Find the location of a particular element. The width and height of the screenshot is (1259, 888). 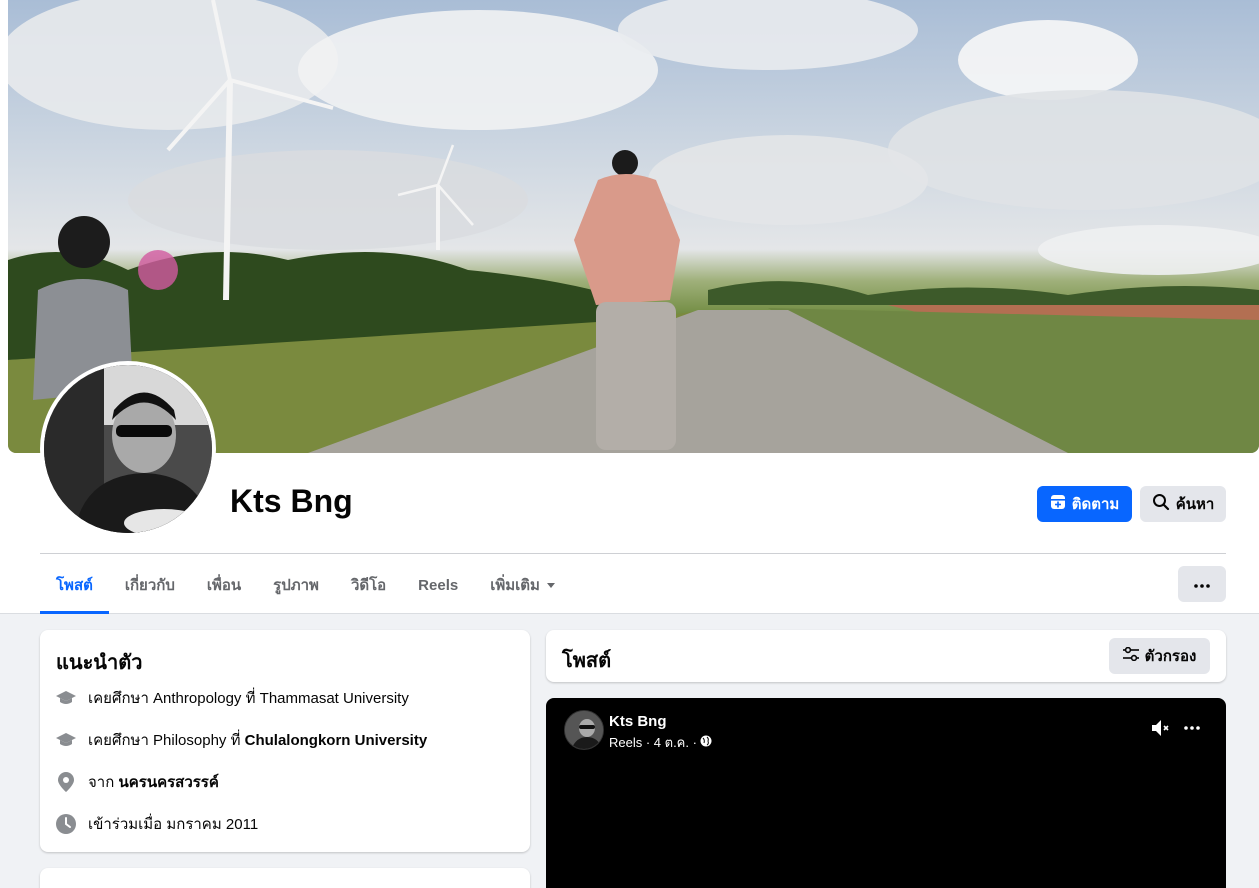

profile-more-button is located at coordinates (1202, 584).